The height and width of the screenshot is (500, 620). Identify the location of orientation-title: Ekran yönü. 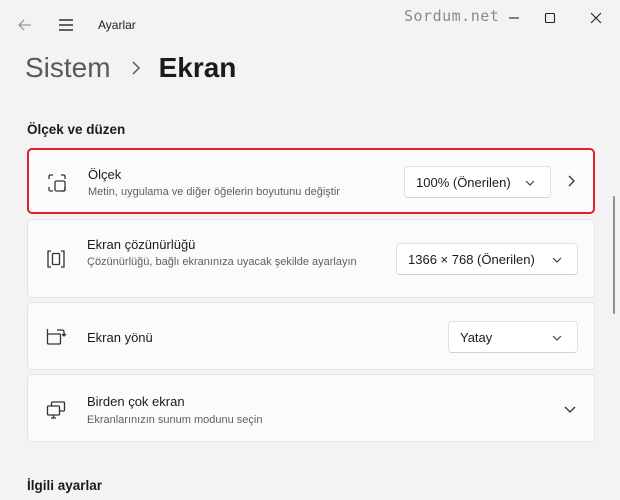
(120, 337).